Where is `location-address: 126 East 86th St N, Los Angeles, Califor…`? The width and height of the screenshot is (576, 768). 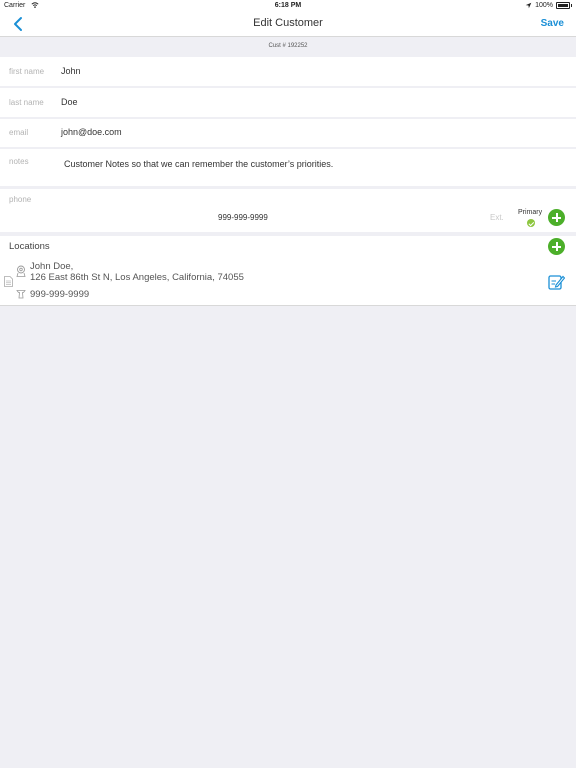 location-address: 126 East 86th St N, Los Angeles, Califor… is located at coordinates (137, 277).